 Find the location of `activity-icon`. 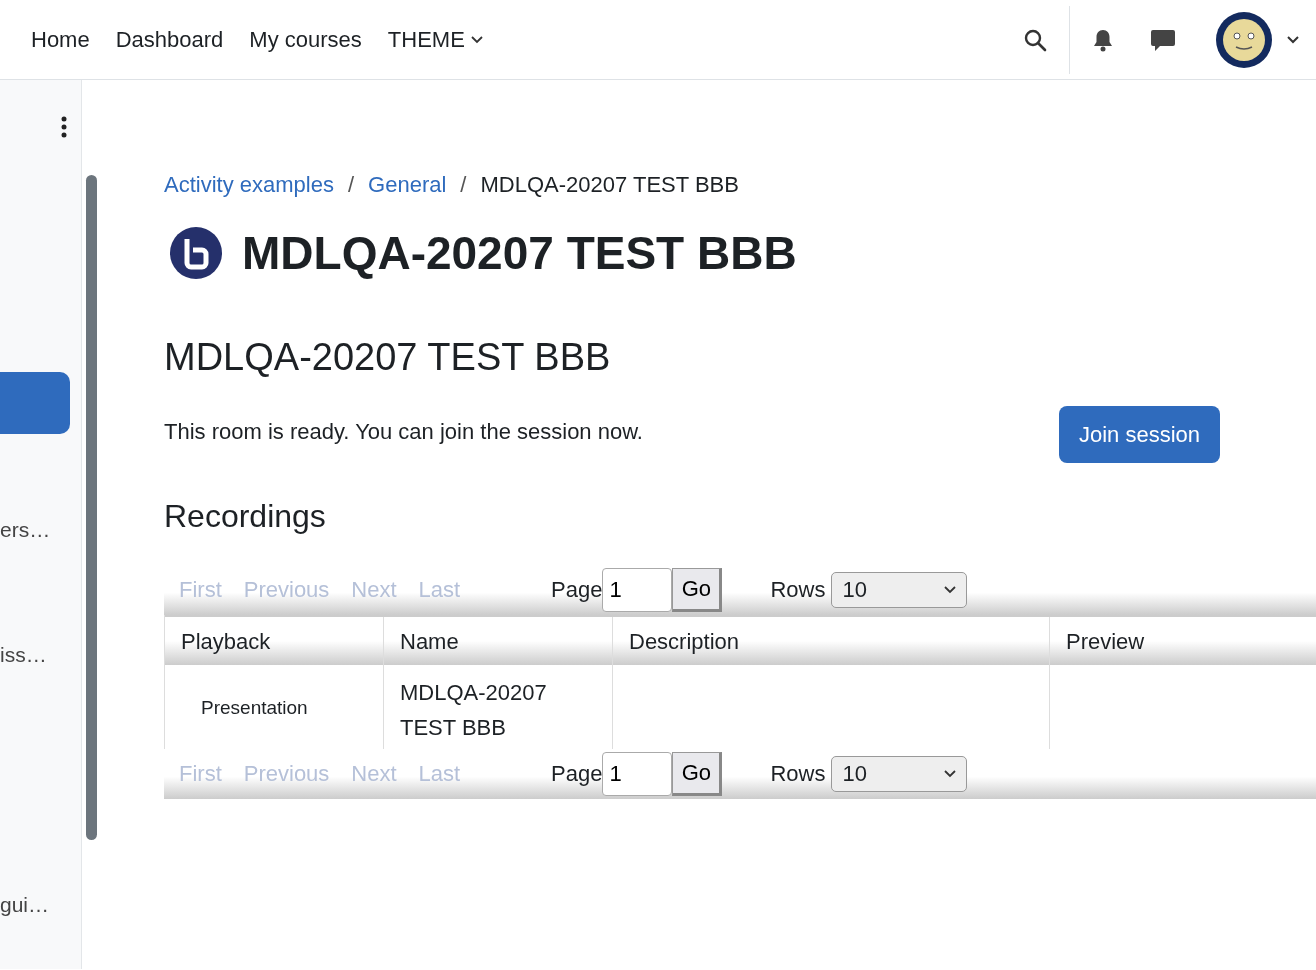

activity-icon is located at coordinates (196, 253).